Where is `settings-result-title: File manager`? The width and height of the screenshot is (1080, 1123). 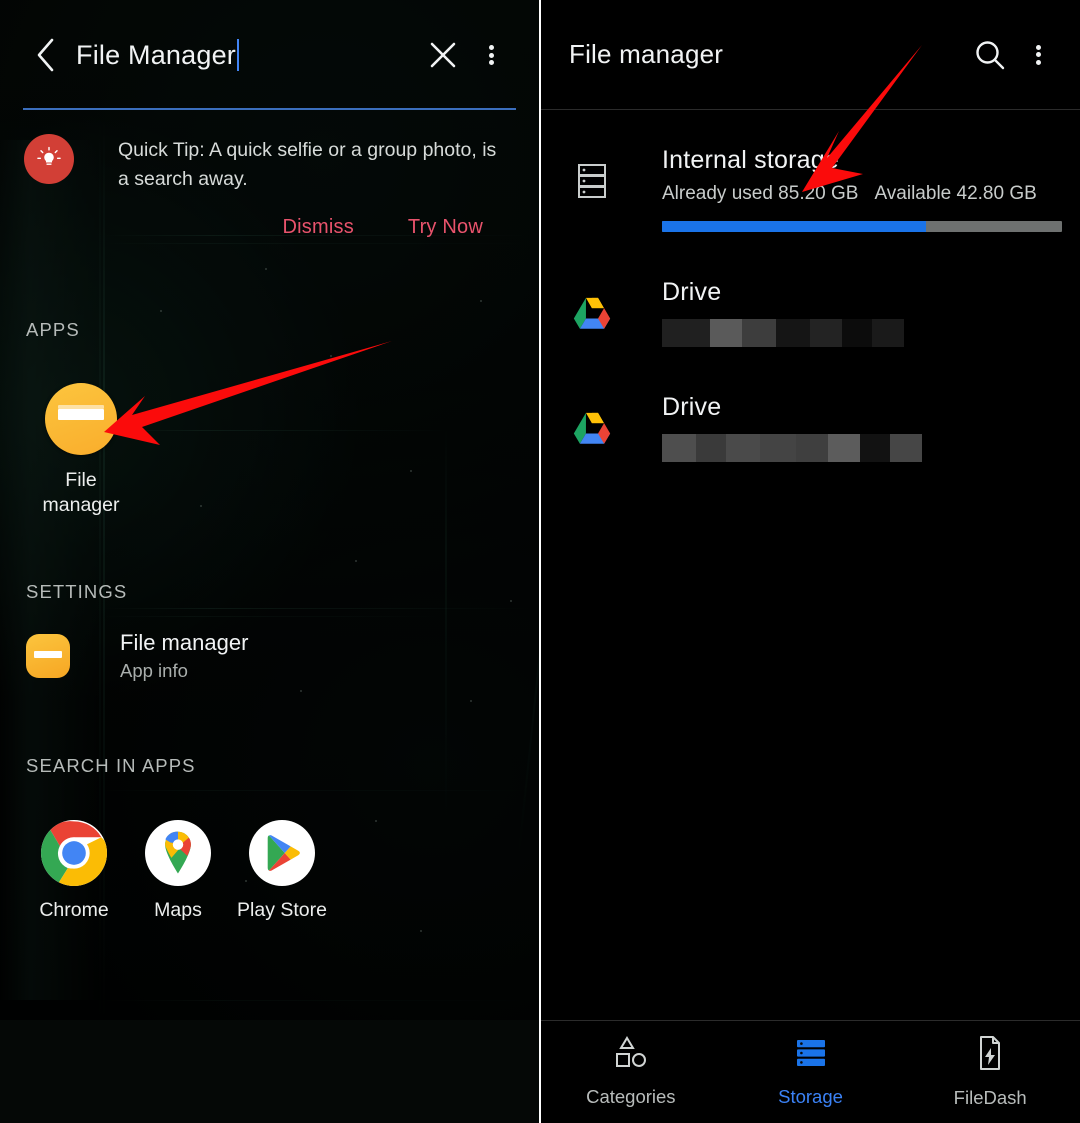 settings-result-title: File manager is located at coordinates (184, 642).